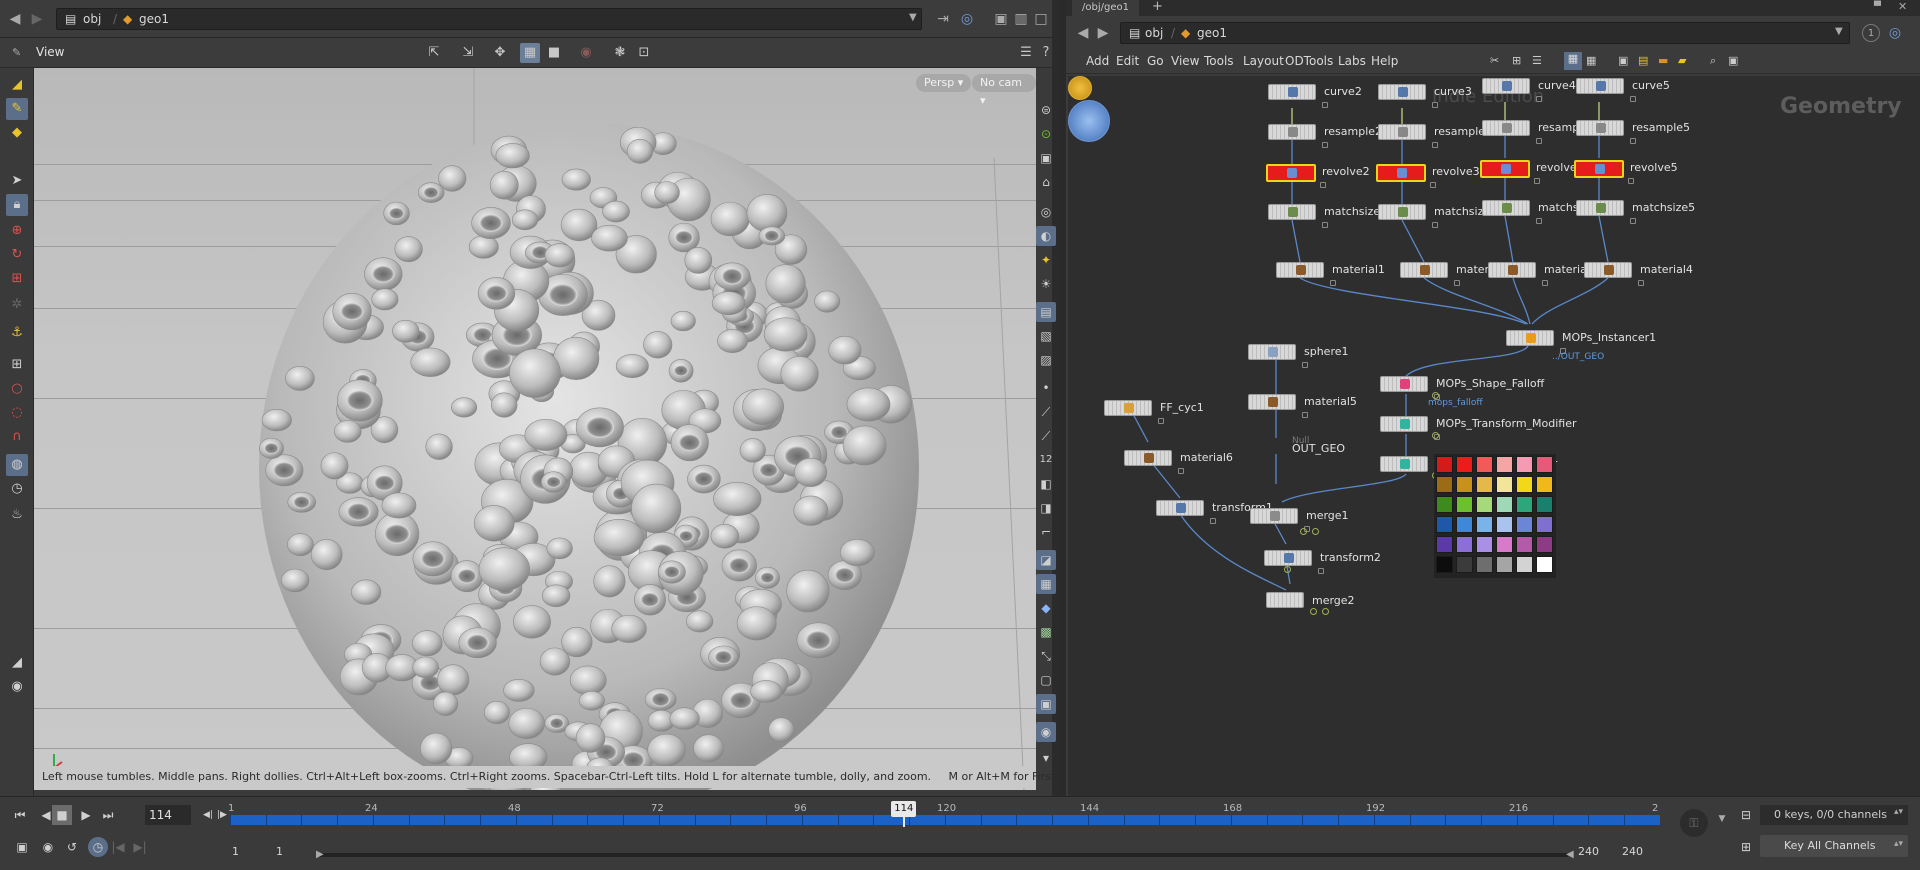 Image resolution: width=1920 pixels, height=870 pixels. I want to click on path-crumb-obj: obj, so click(92, 19).